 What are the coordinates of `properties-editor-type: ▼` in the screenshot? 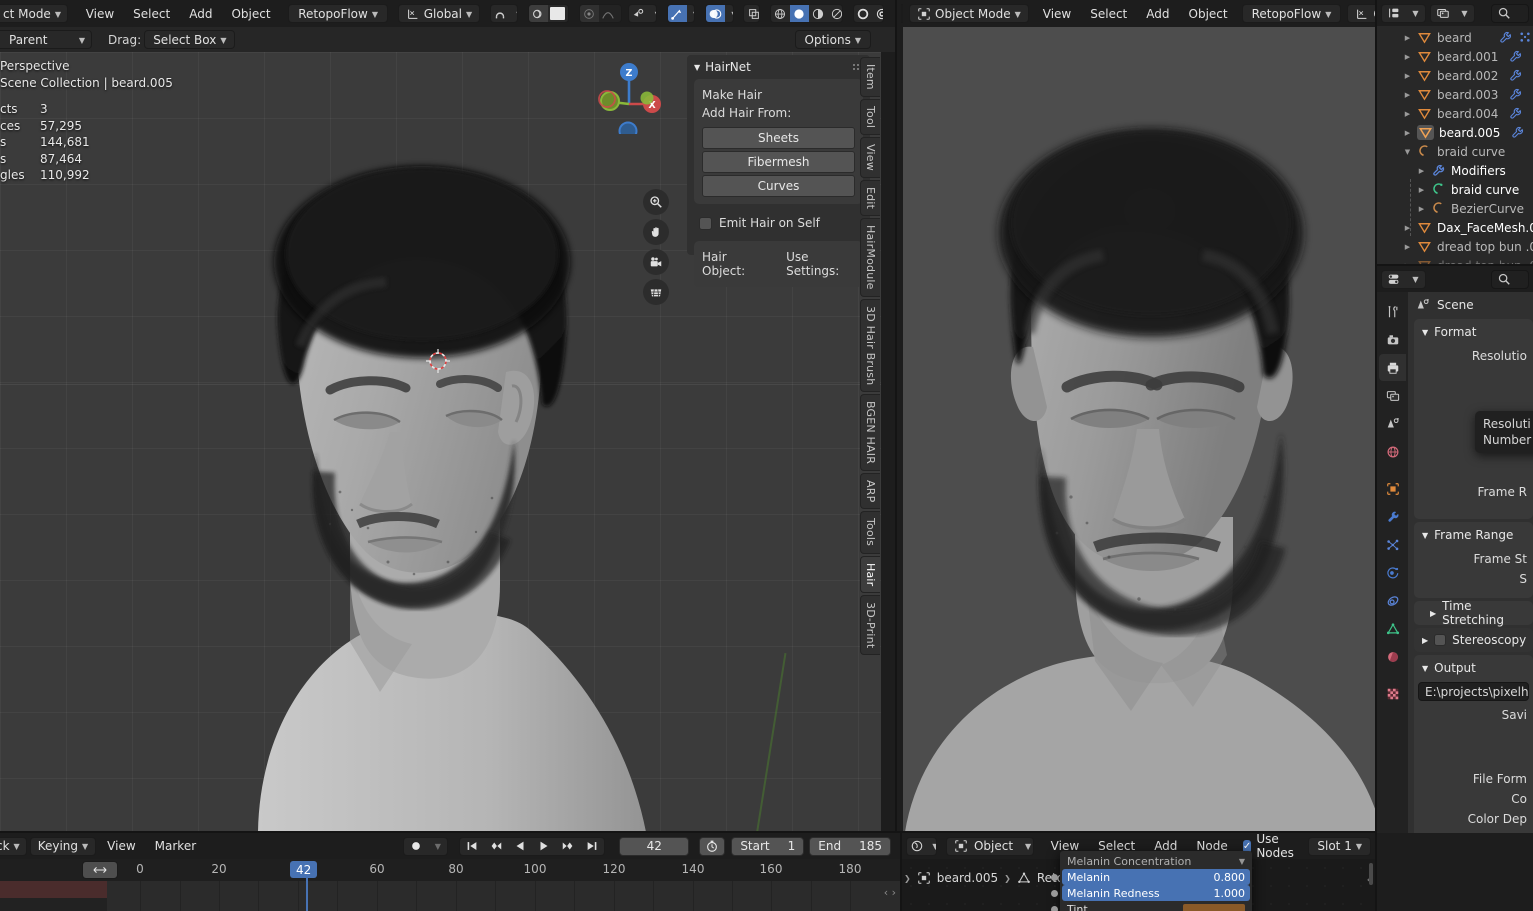 It's located at (1403, 279).